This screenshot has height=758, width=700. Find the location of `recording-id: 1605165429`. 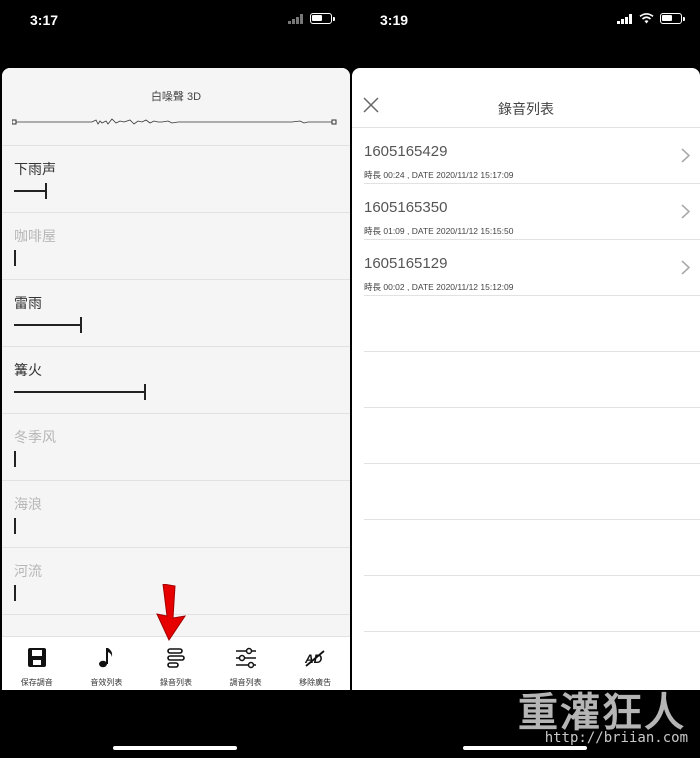

recording-id: 1605165429 is located at coordinates (406, 151).